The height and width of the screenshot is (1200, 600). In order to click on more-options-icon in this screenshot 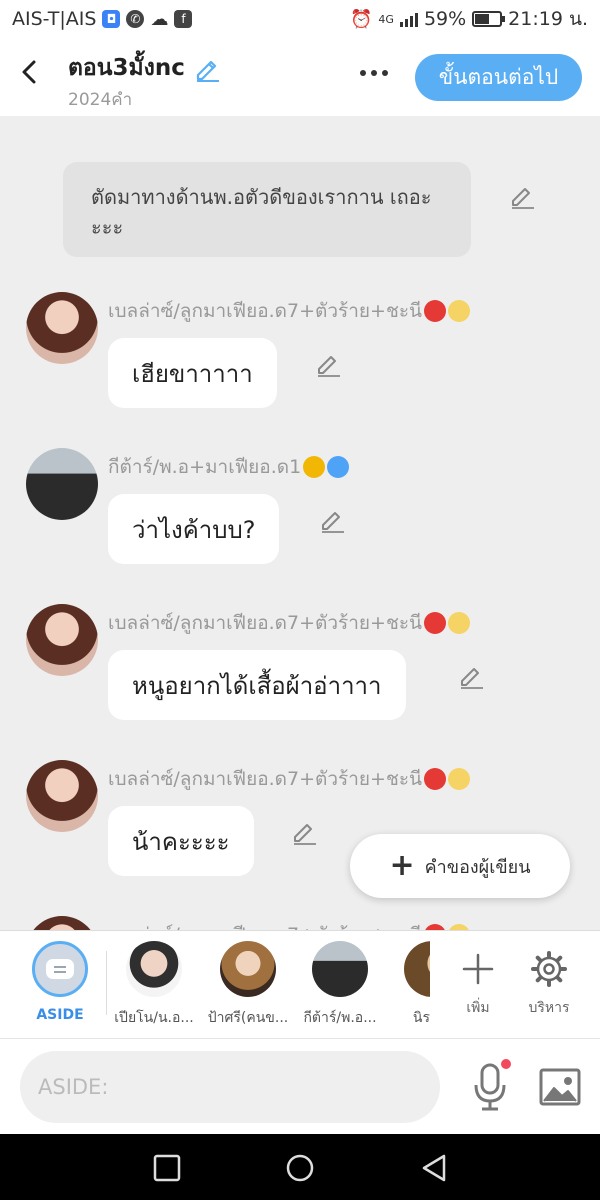, I will do `click(374, 73)`.